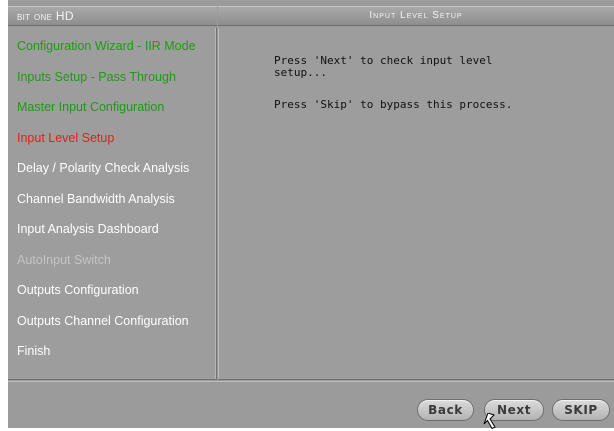  I want to click on sidebar-item-finish: Finish, so click(33, 351).